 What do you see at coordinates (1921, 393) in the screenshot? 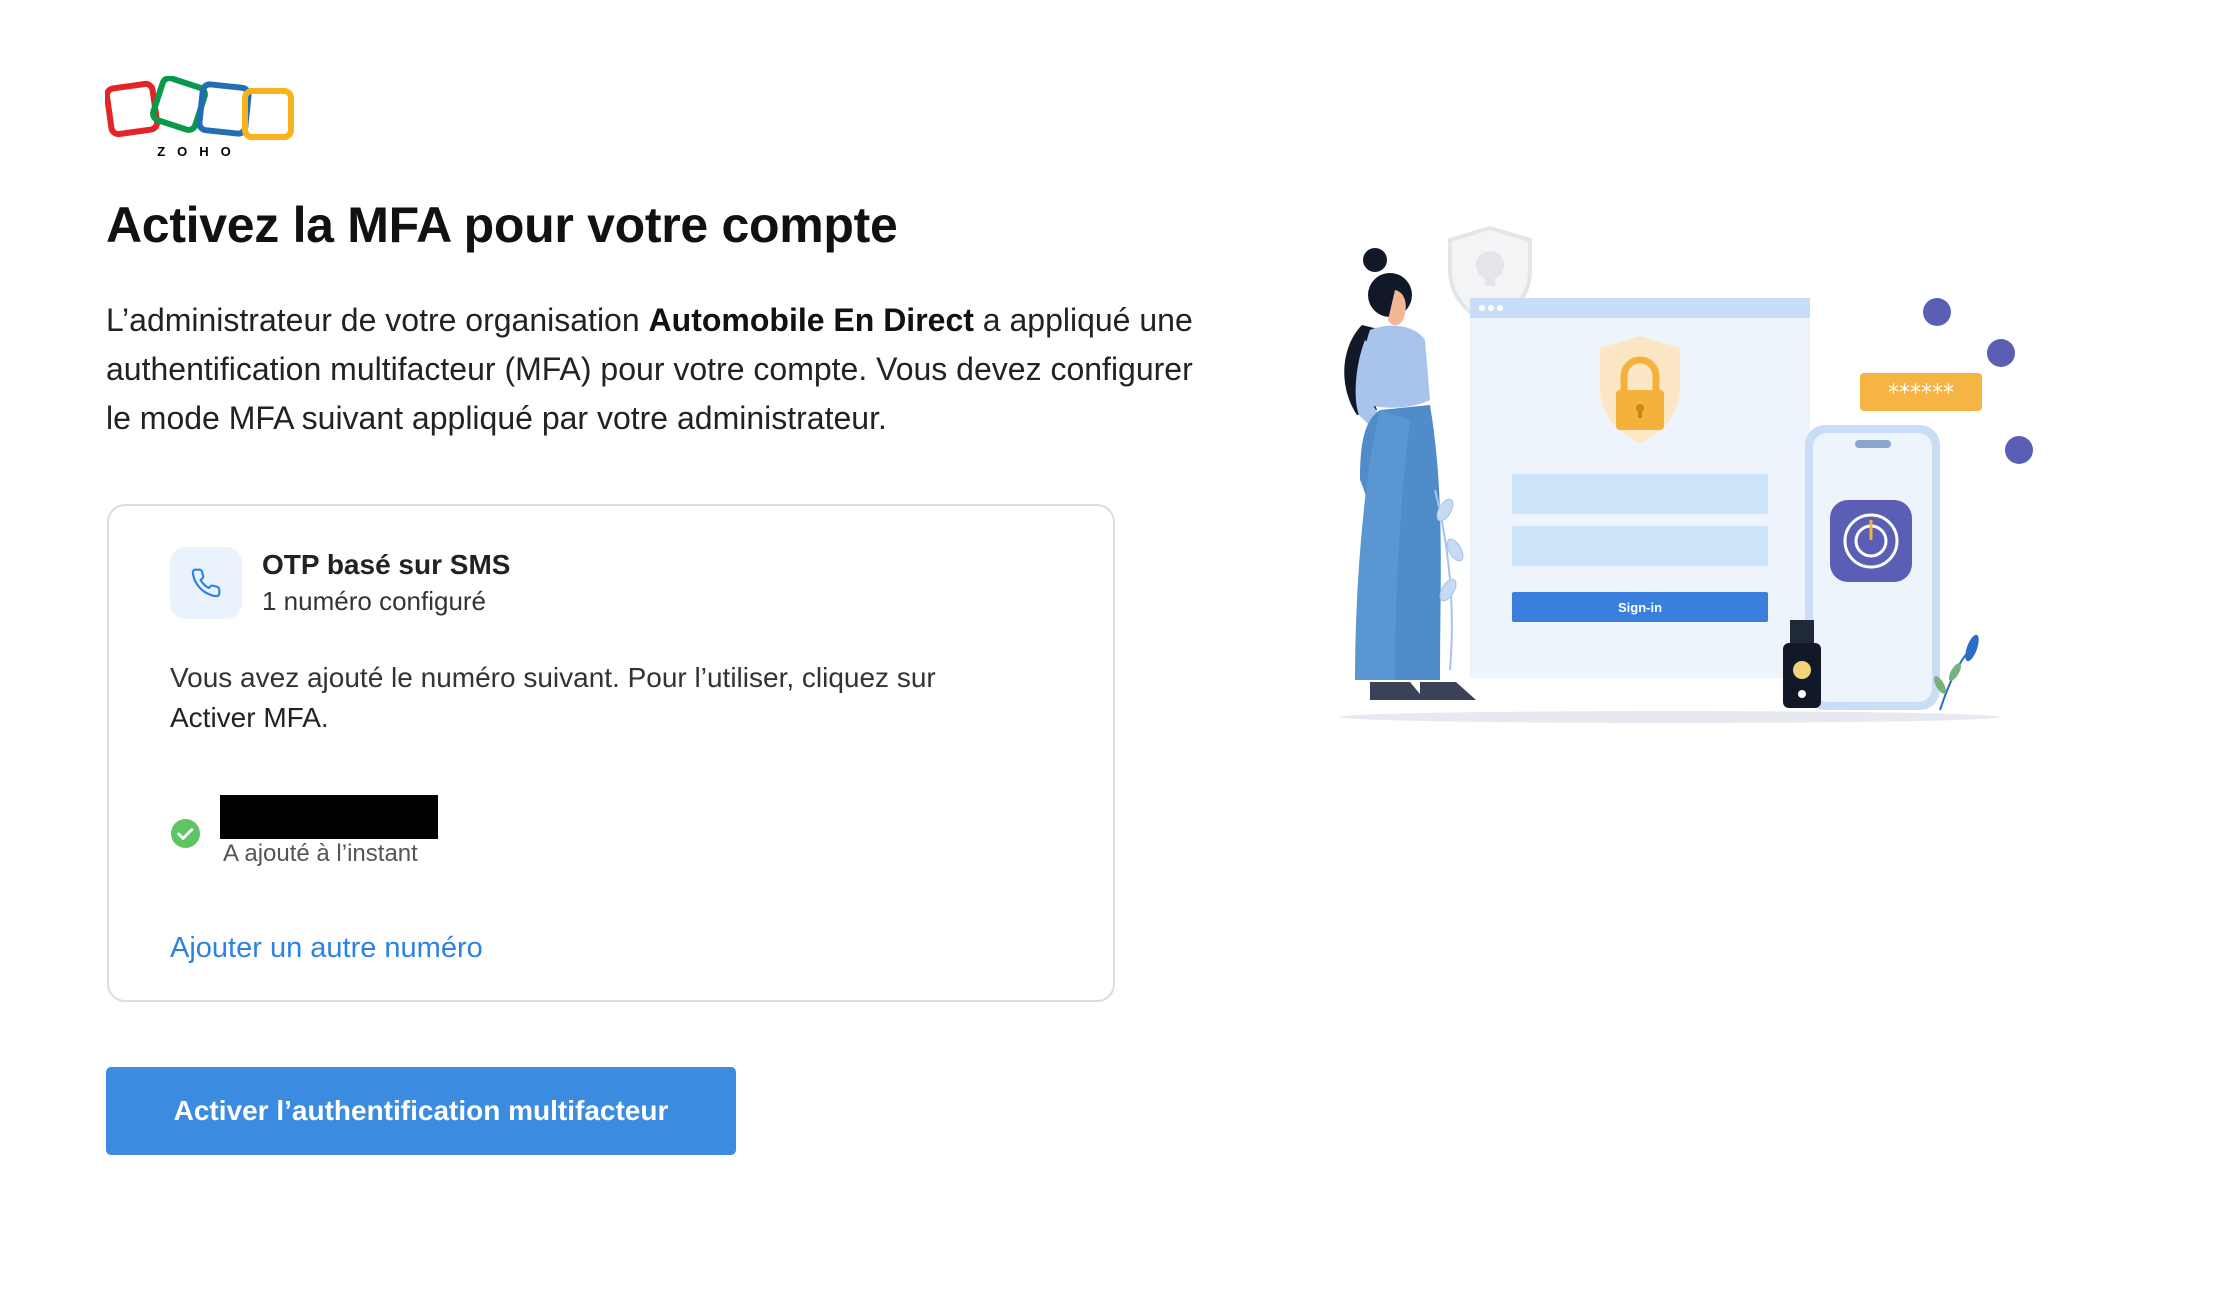
I see `password-mask: ******` at bounding box center [1921, 393].